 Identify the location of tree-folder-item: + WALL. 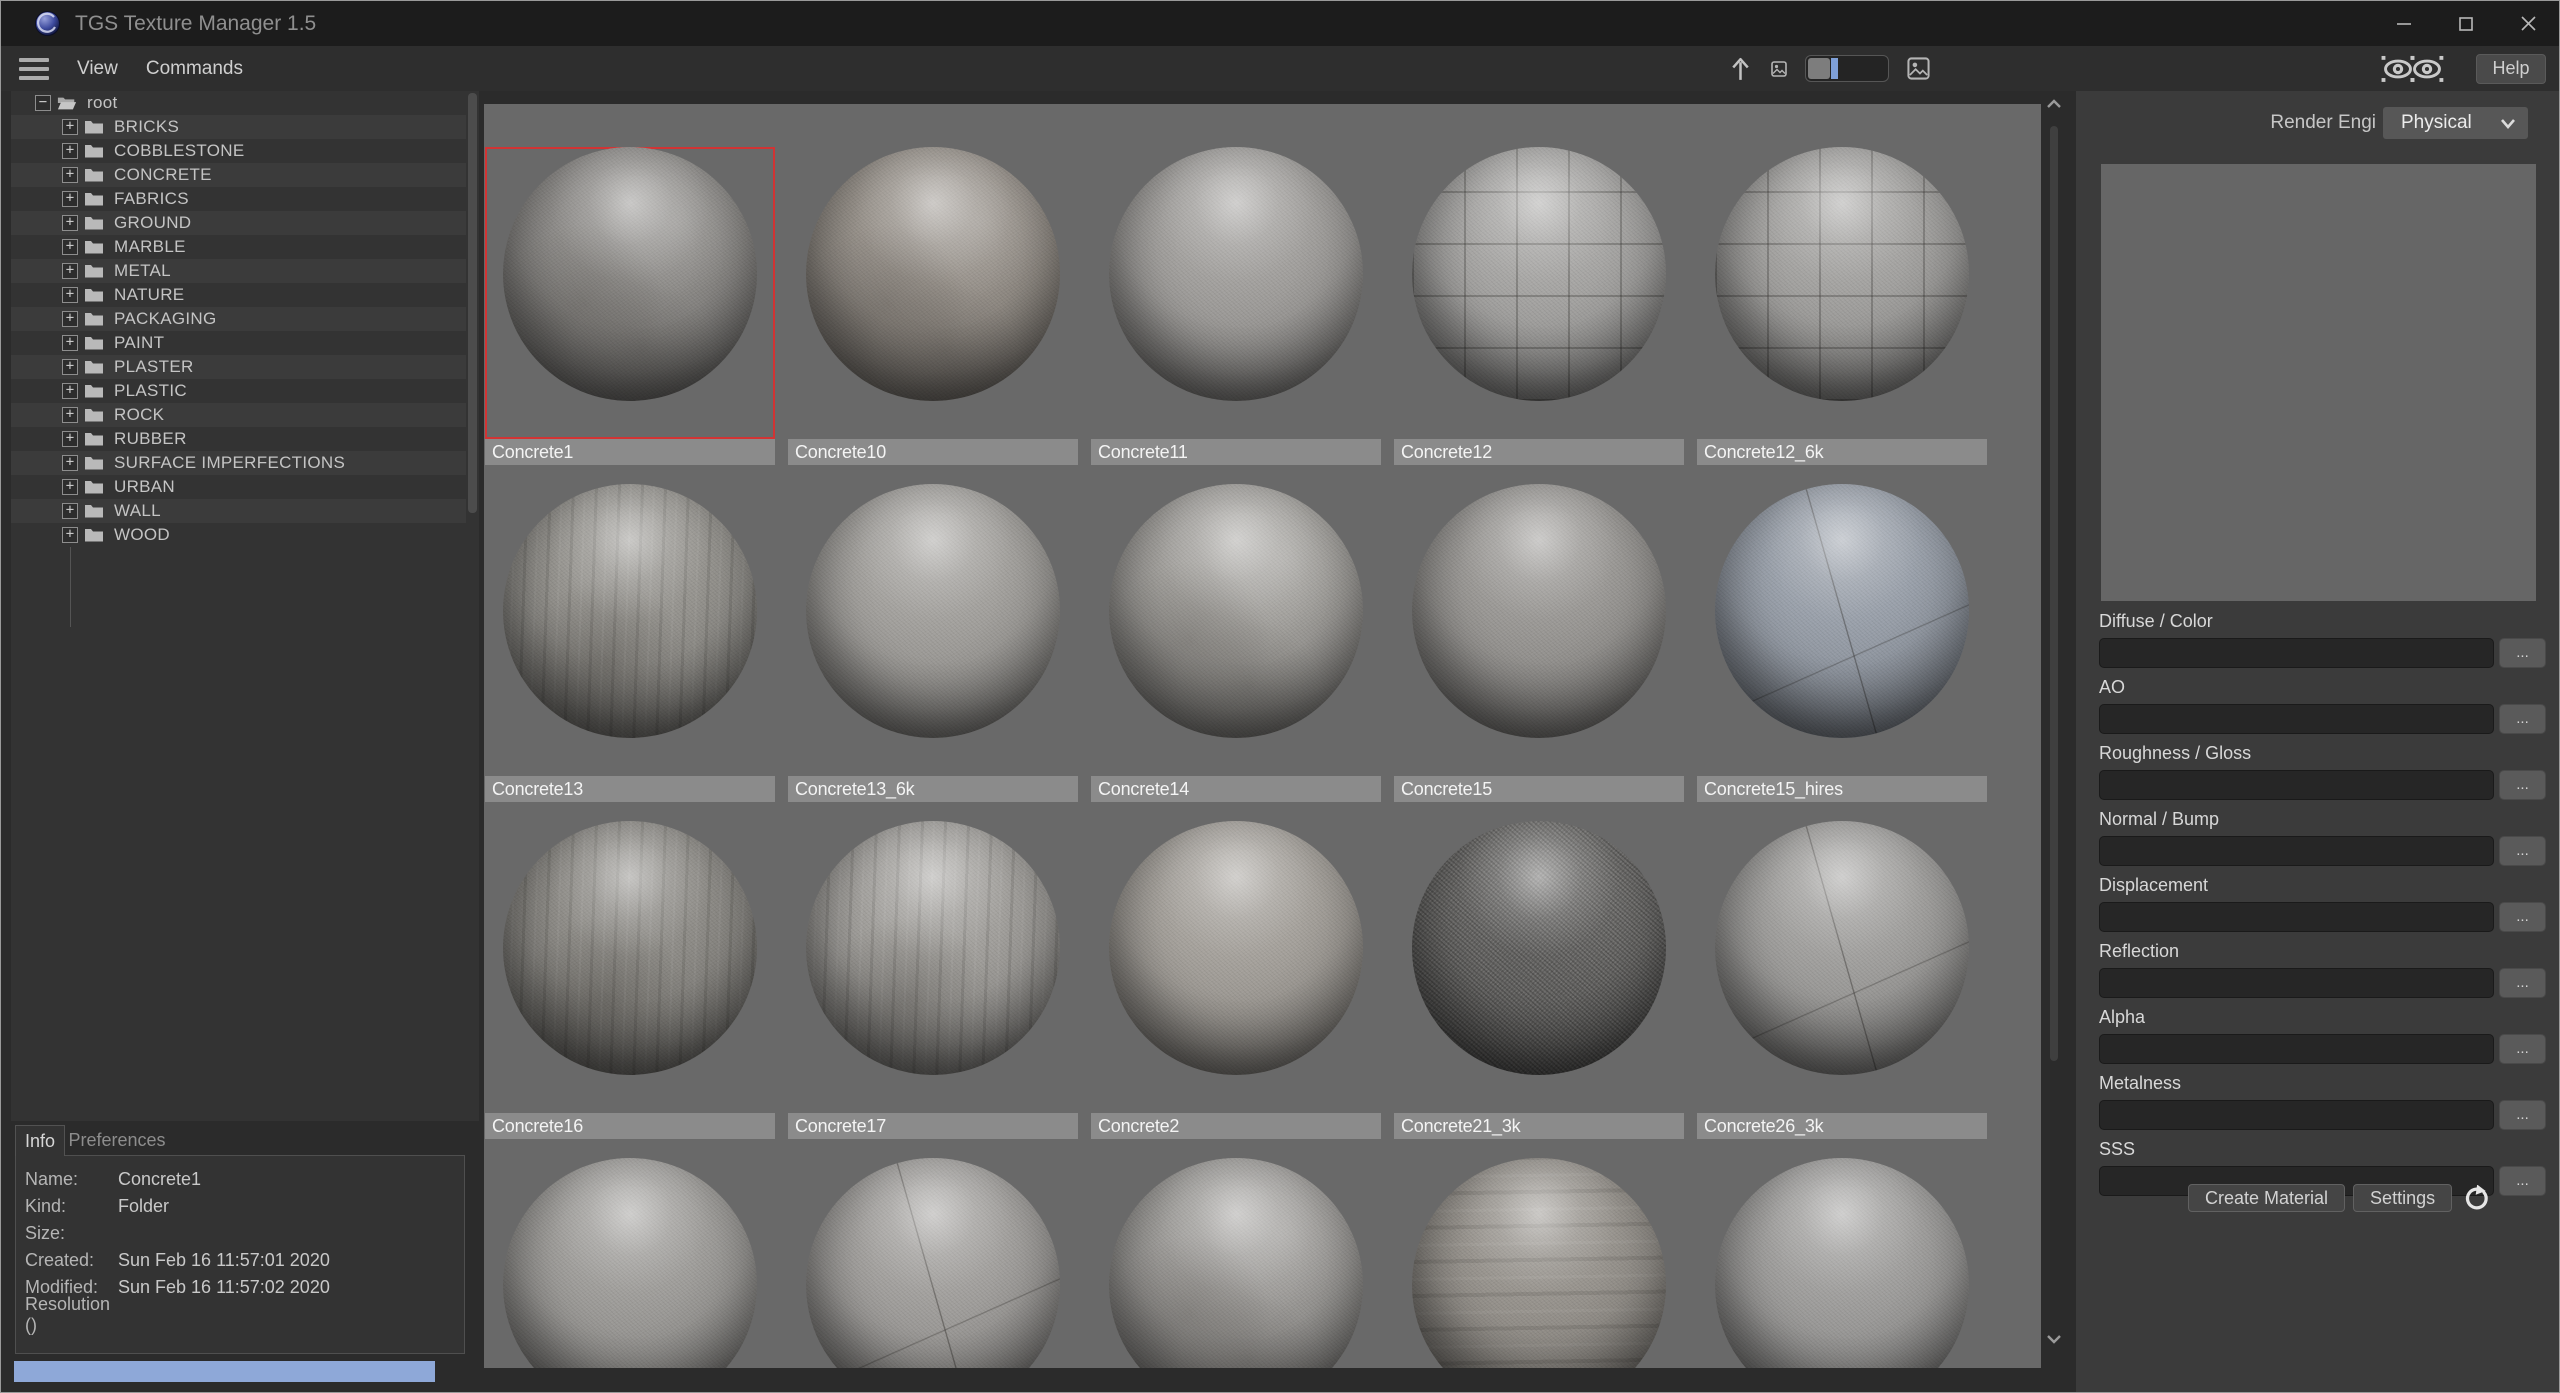
(238, 511).